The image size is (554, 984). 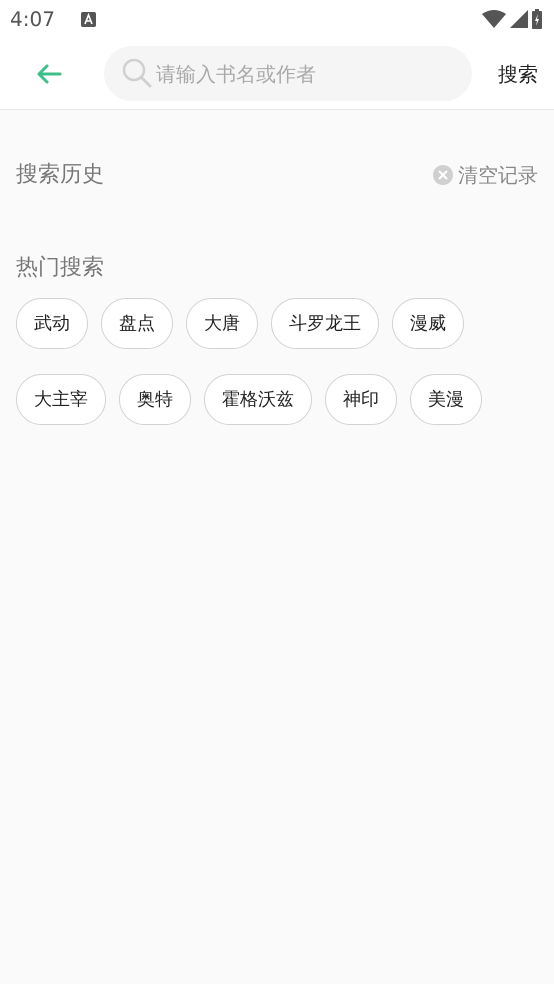 What do you see at coordinates (88, 19) in the screenshot?
I see `notification-icon` at bounding box center [88, 19].